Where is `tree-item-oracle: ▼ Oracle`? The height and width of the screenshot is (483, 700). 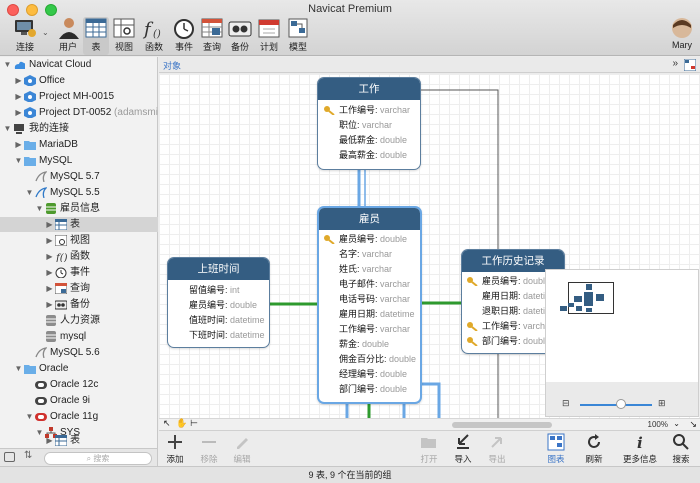
tree-item-oracle: ▼ Oracle is located at coordinates (79, 368).